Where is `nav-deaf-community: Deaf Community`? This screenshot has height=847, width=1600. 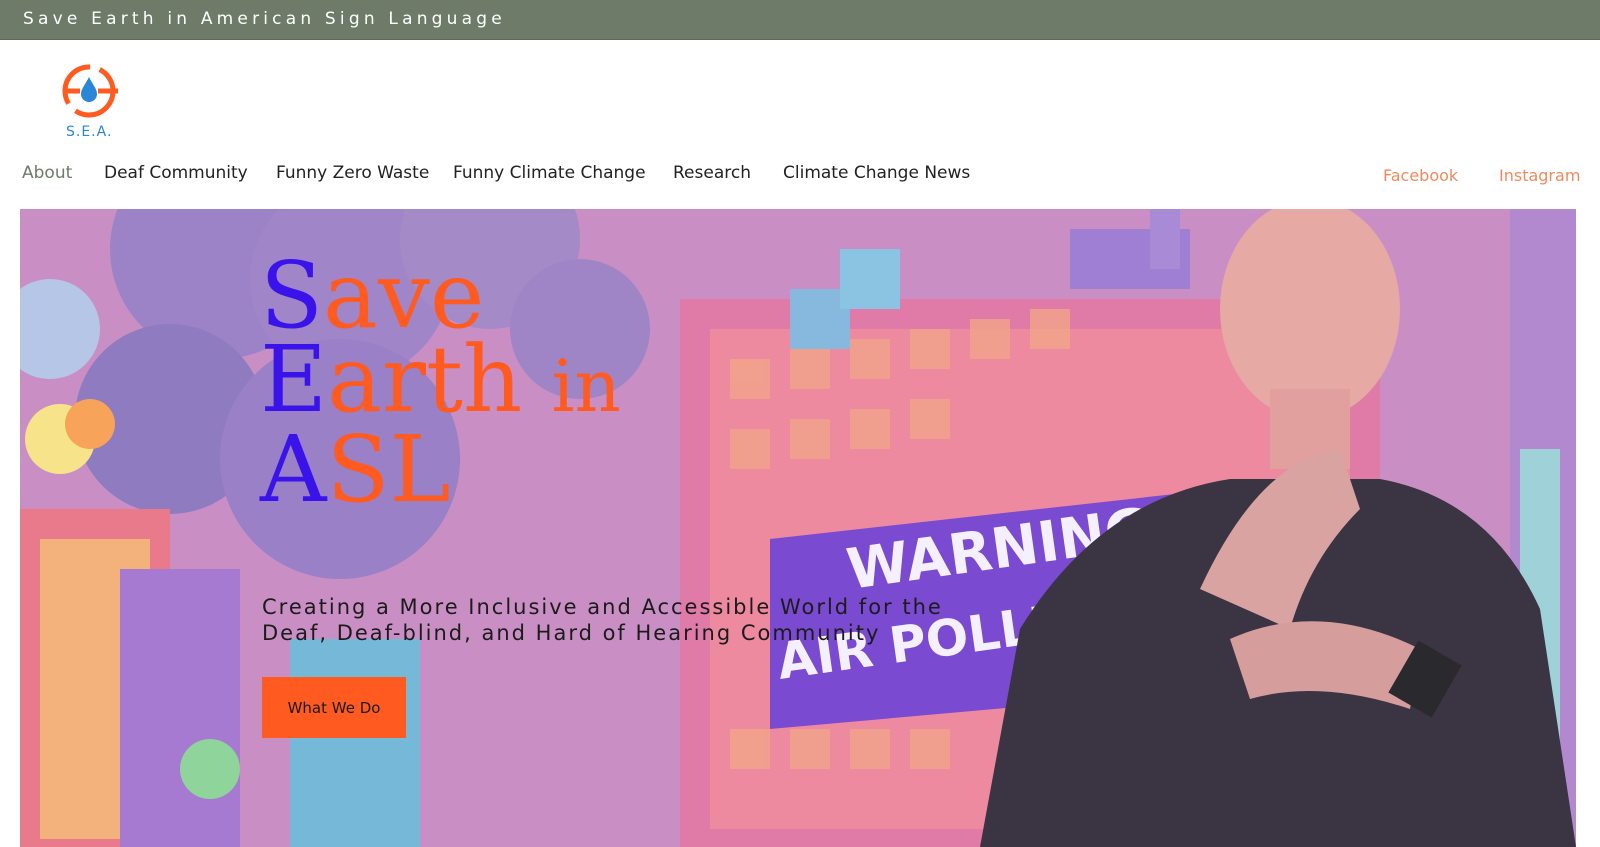 nav-deaf-community: Deaf Community is located at coordinates (176, 173).